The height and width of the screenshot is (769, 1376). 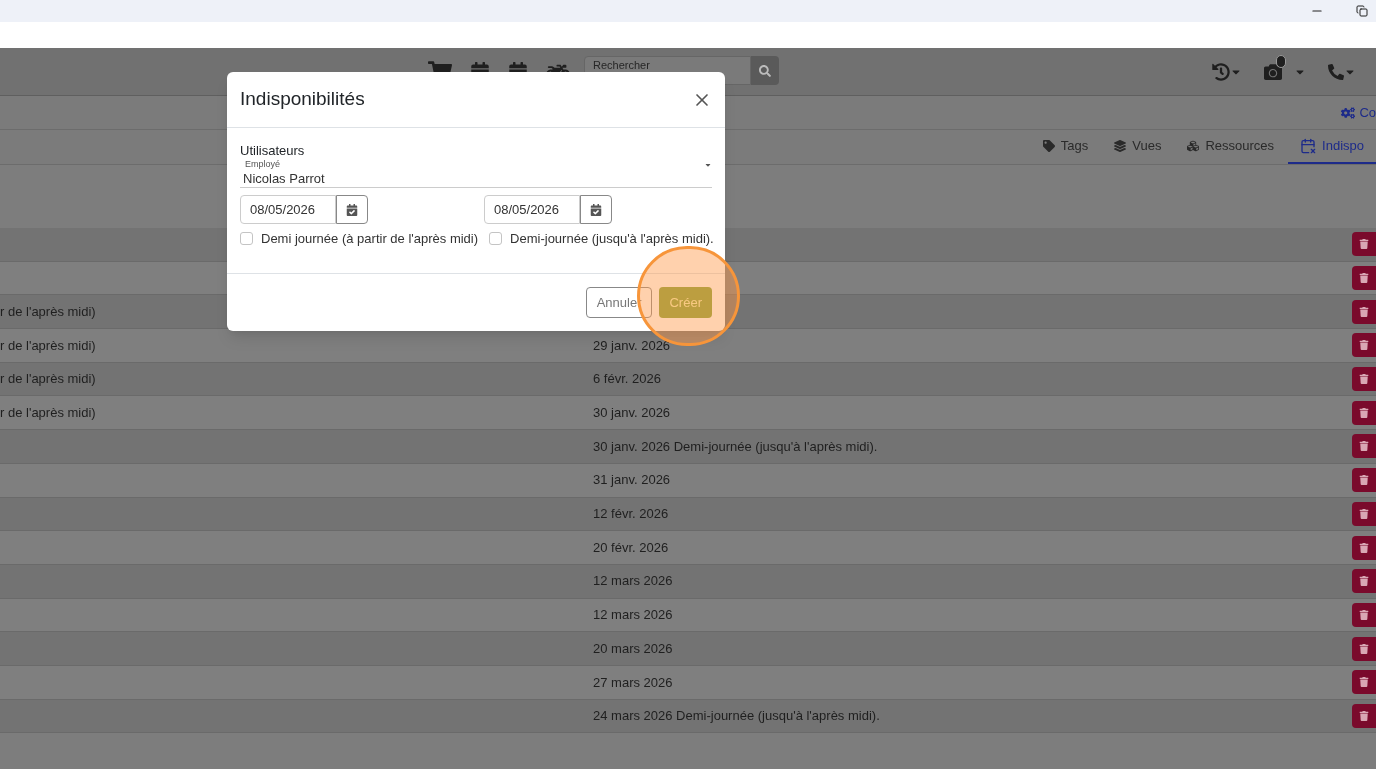 I want to click on search-button, so click(x=765, y=70).